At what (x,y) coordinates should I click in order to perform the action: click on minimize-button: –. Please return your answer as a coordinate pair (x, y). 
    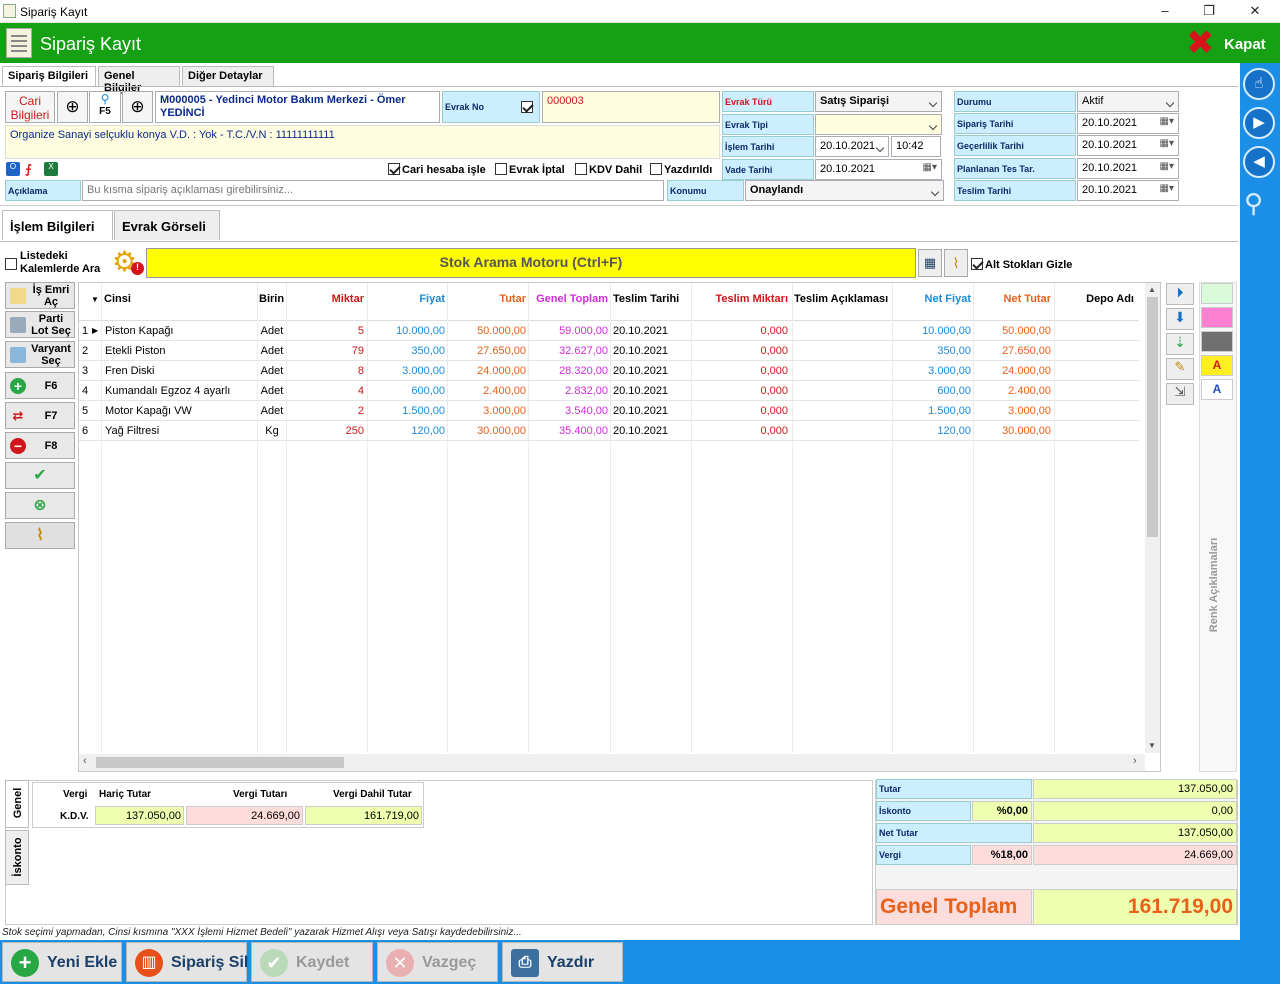
    Looking at the image, I should click on (1165, 11).